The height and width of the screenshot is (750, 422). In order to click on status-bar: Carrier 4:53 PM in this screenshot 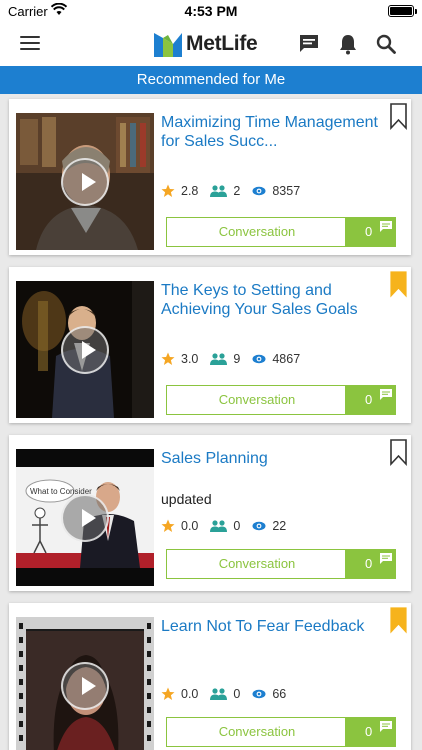, I will do `click(211, 11)`.